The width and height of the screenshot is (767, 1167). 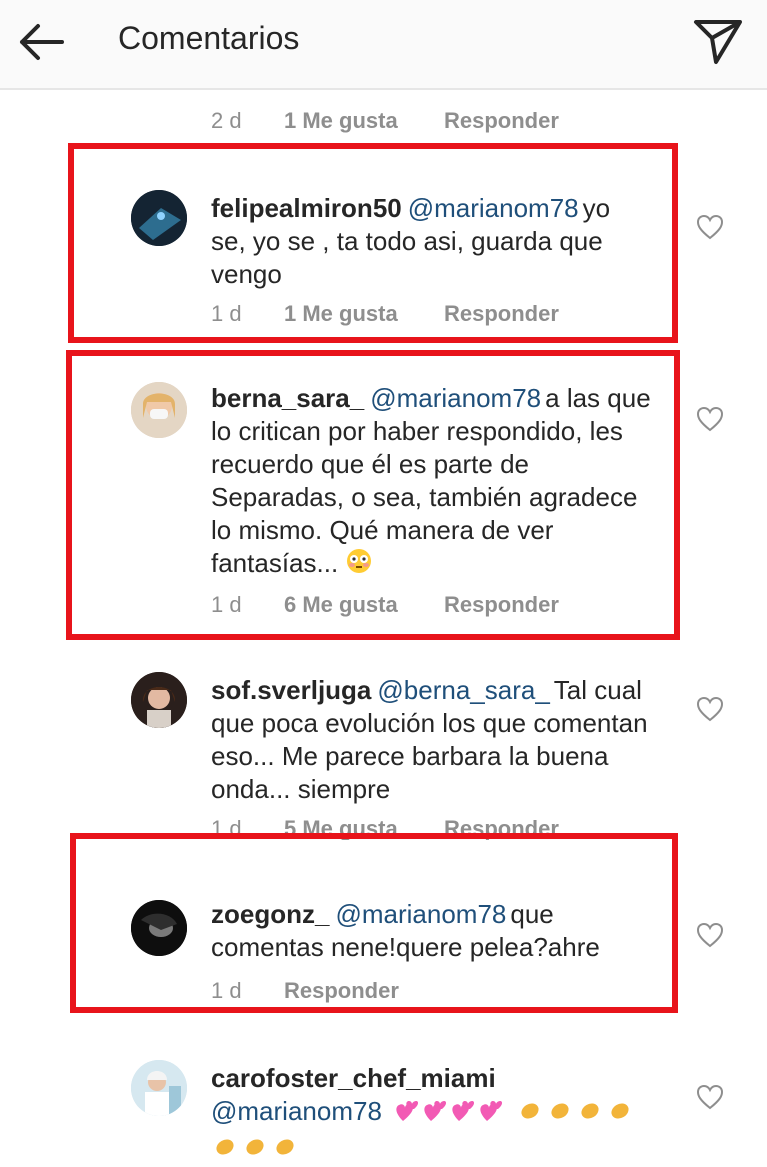 What do you see at coordinates (719, 42) in the screenshot?
I see `direct-send-icon` at bounding box center [719, 42].